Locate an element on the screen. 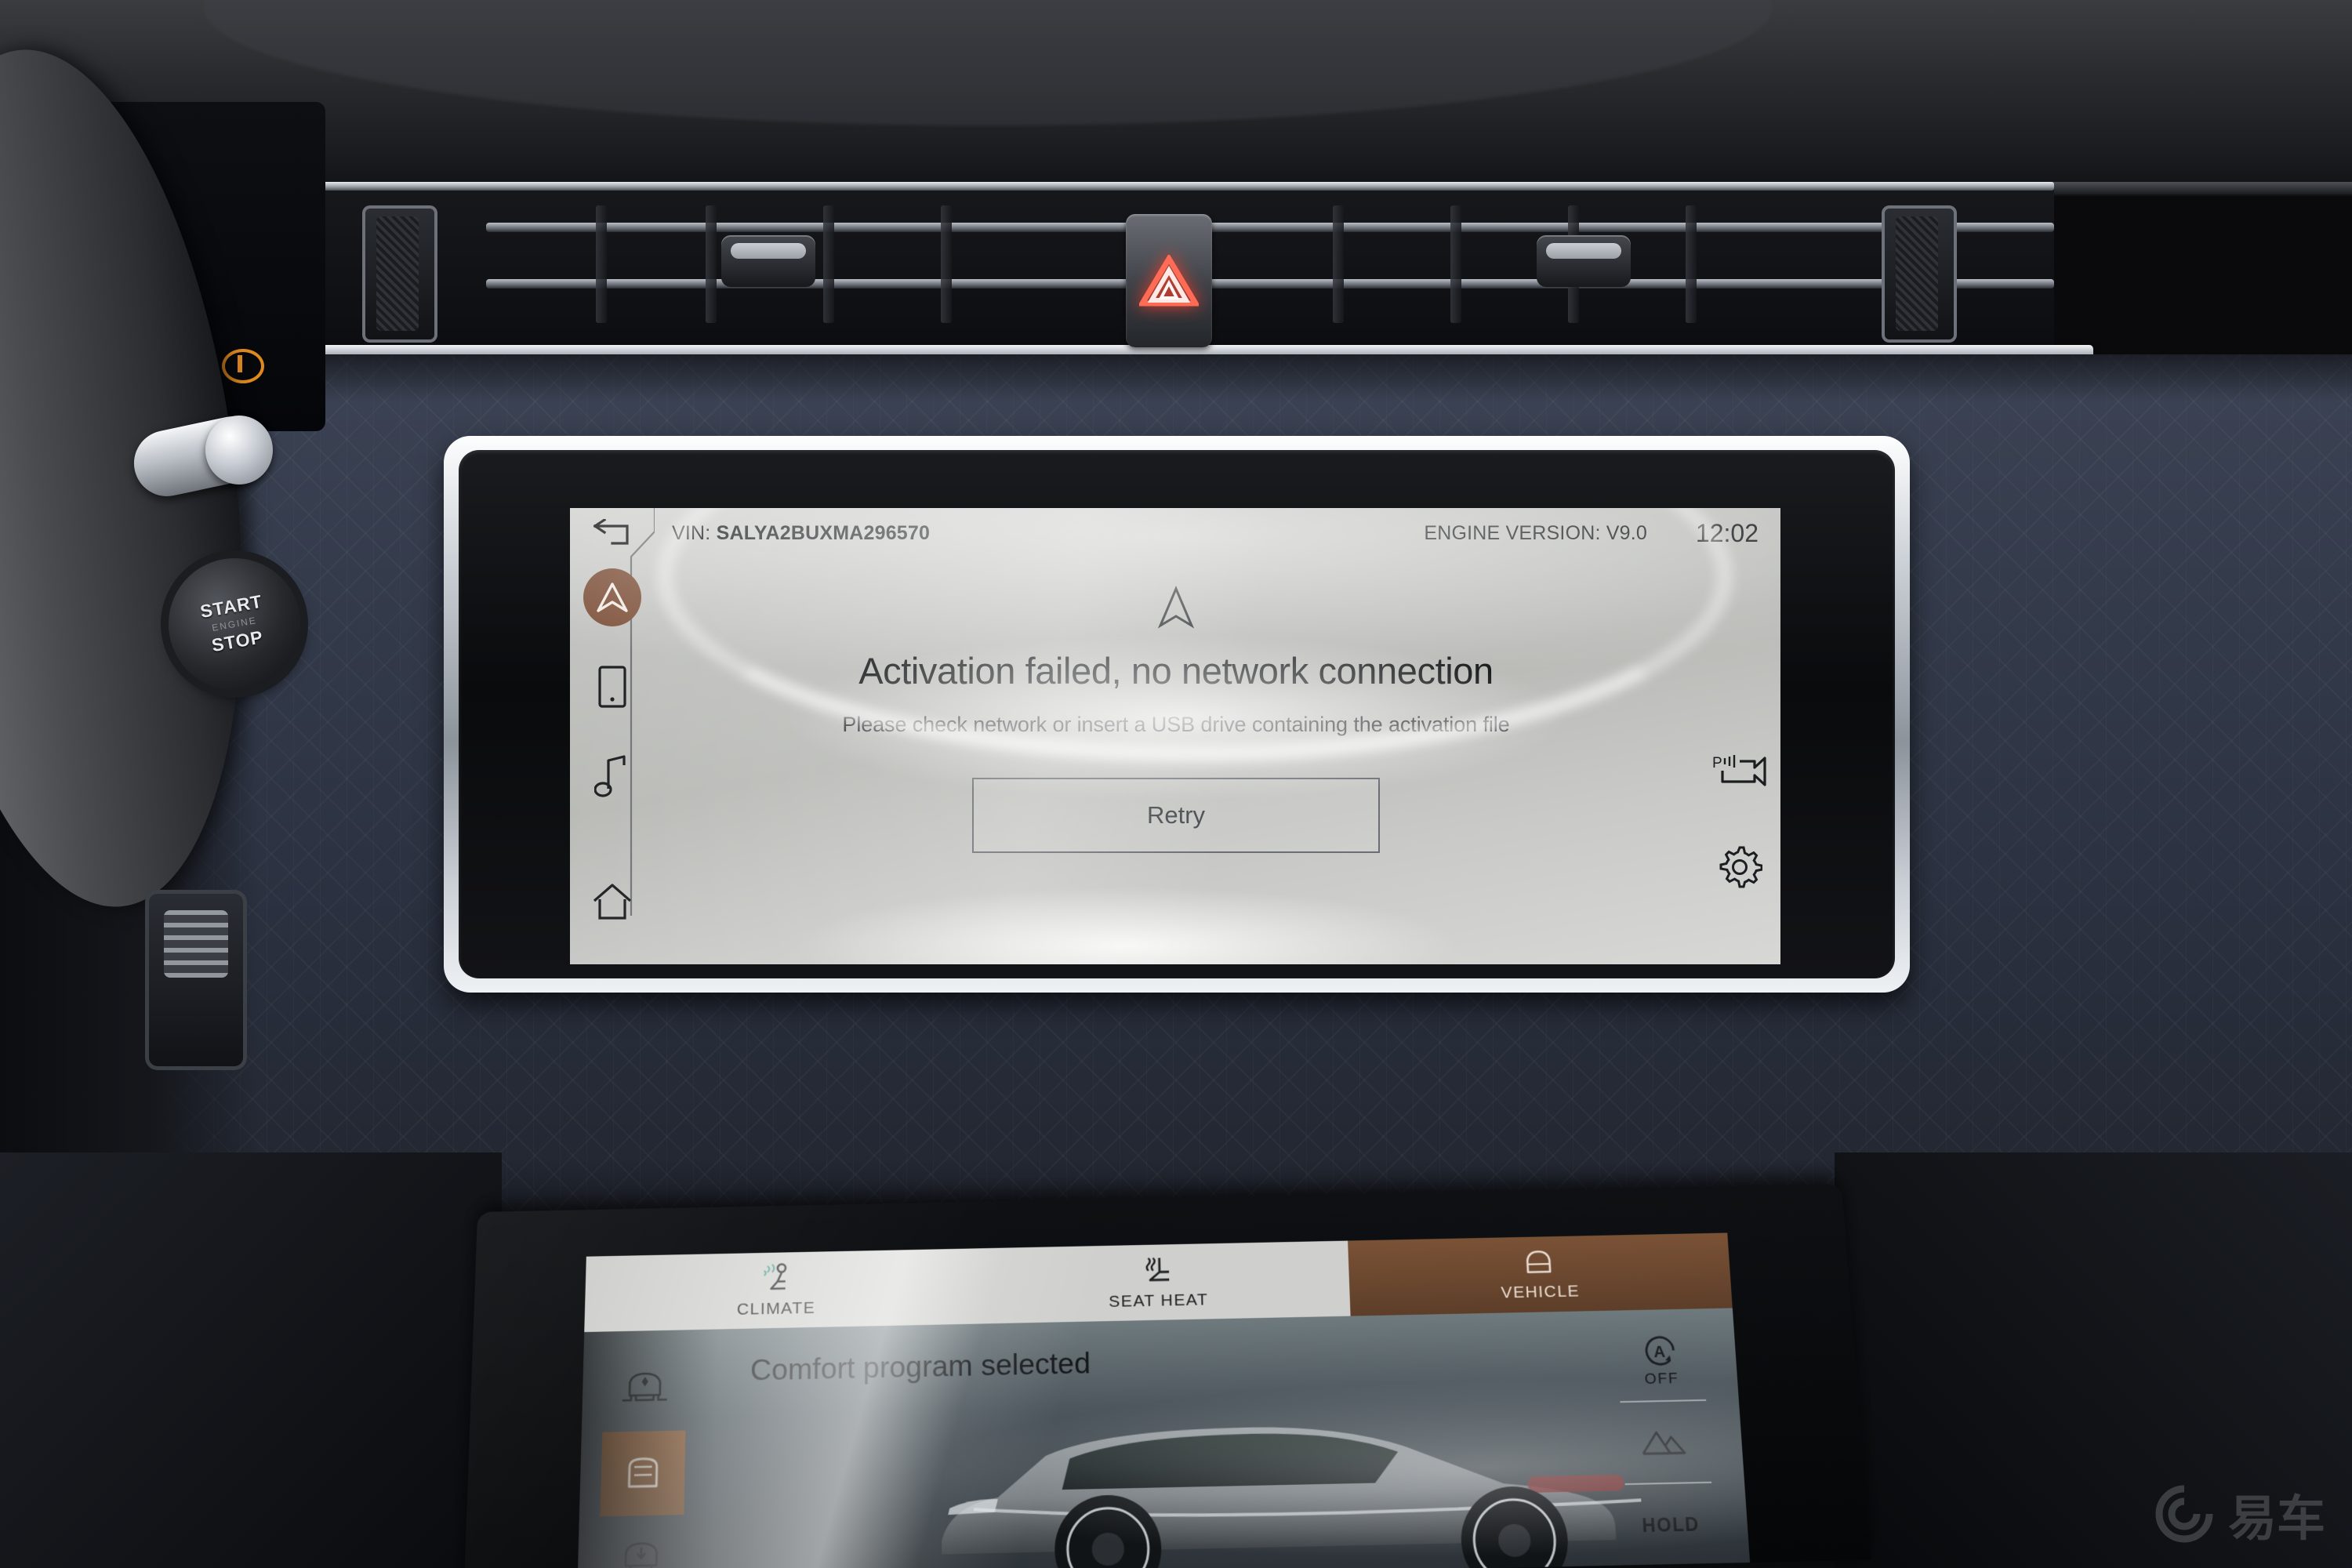 The height and width of the screenshot is (1568, 2352). vent-direction-knob-right is located at coordinates (1584, 261).